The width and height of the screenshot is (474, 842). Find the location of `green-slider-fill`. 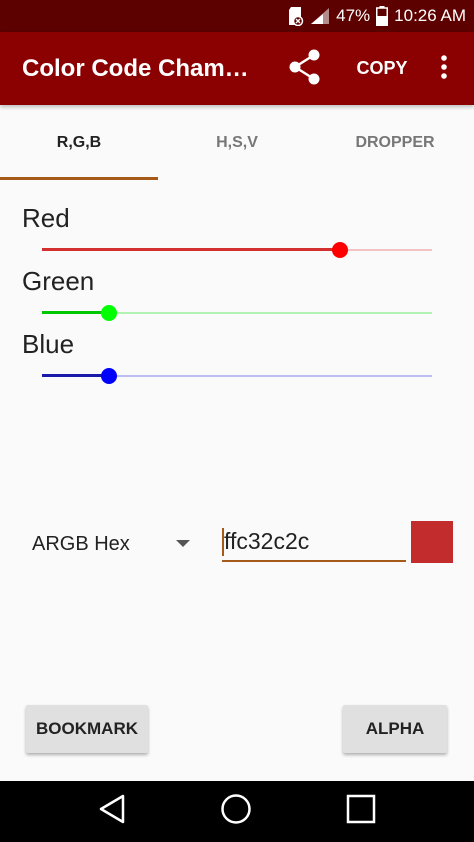

green-slider-fill is located at coordinates (76, 312).